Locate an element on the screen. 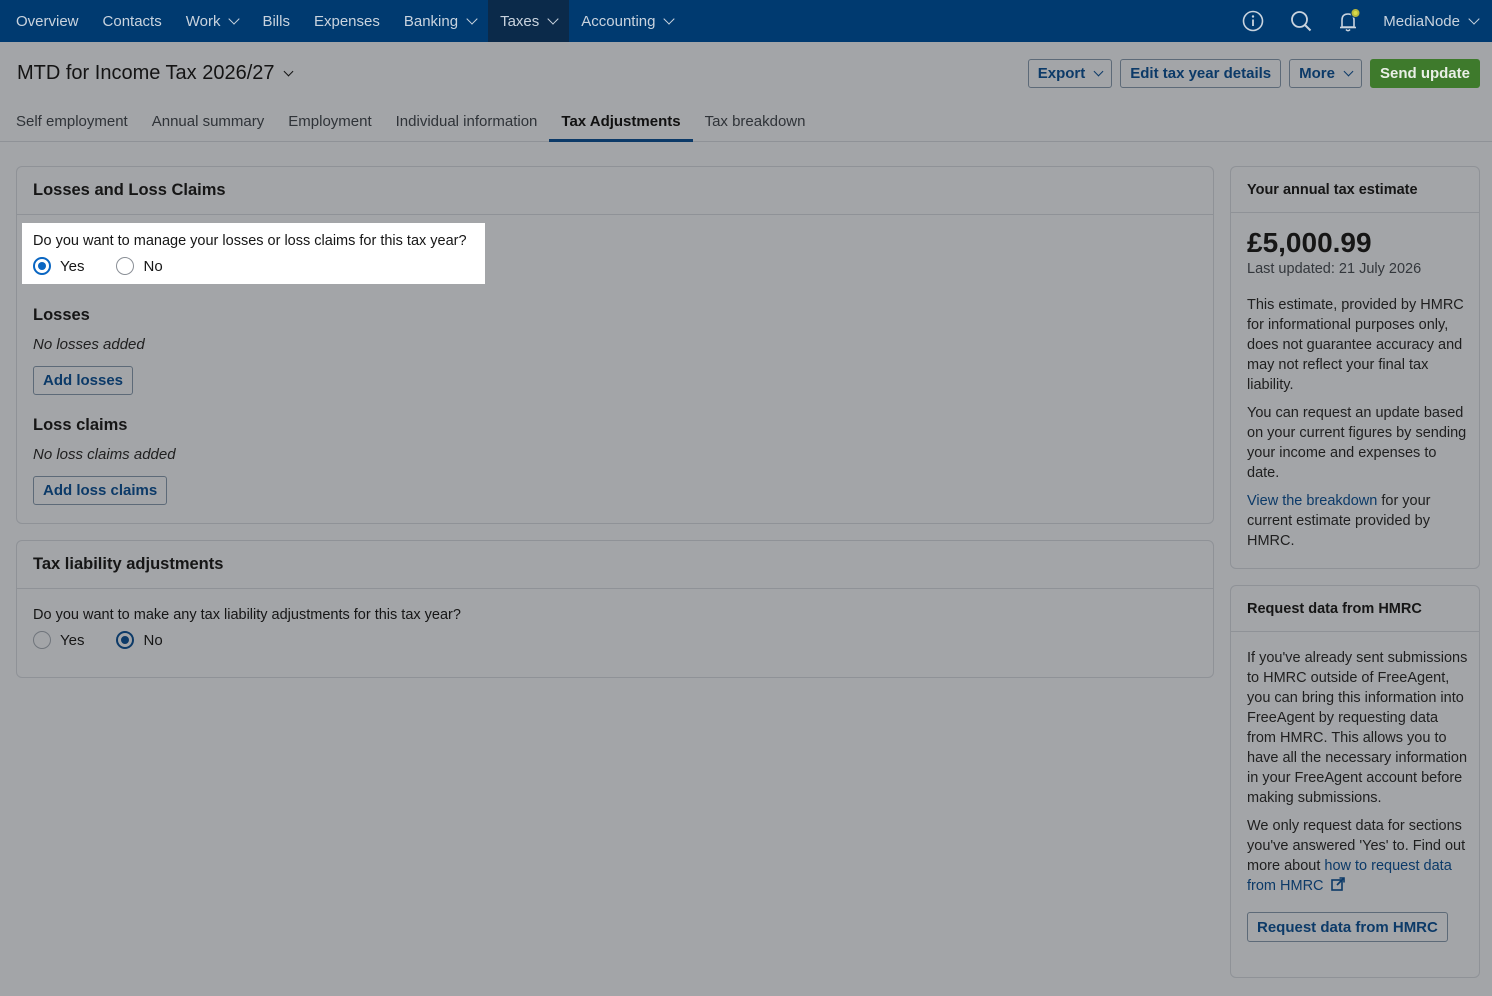 This screenshot has width=1492, height=996. export-label: Export is located at coordinates (1061, 73).